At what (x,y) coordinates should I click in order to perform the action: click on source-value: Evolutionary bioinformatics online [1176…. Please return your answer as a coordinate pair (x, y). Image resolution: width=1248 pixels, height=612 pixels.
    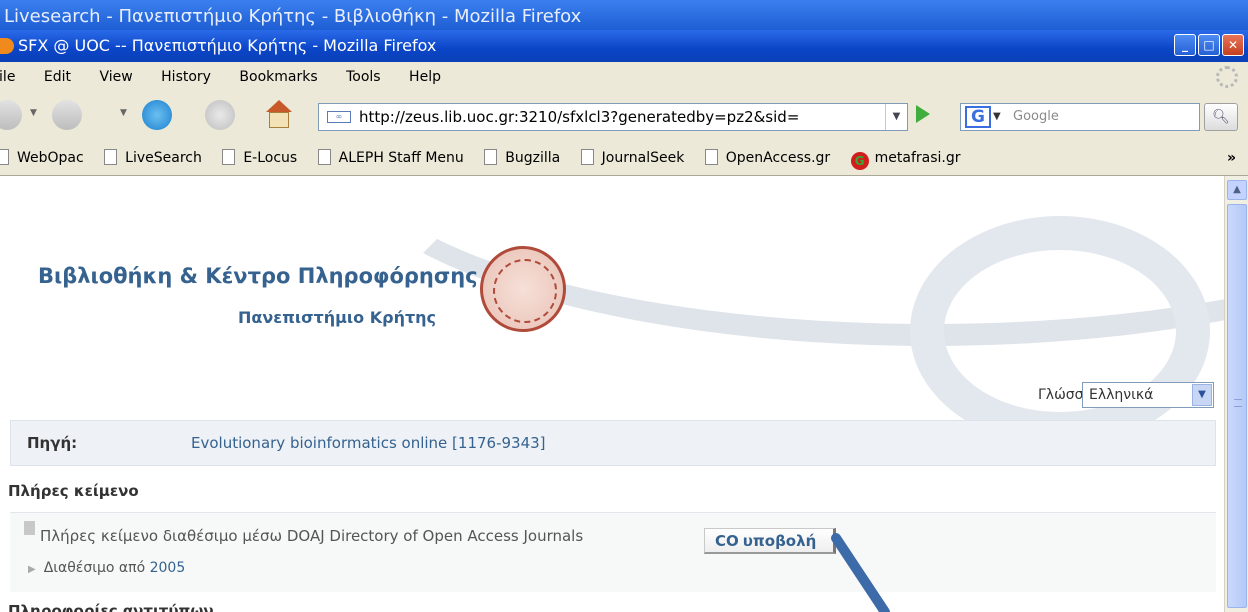
    Looking at the image, I should click on (368, 443).